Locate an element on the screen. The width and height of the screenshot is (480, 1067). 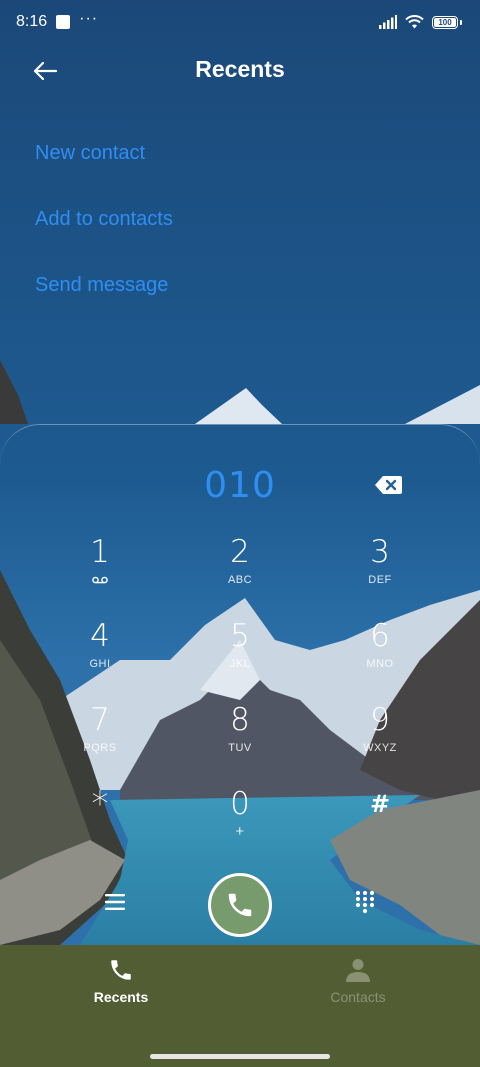
call-button is located at coordinates (240, 905).